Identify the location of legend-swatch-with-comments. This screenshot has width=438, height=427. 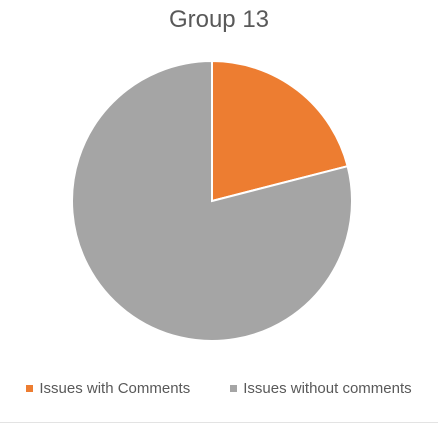
(30, 388).